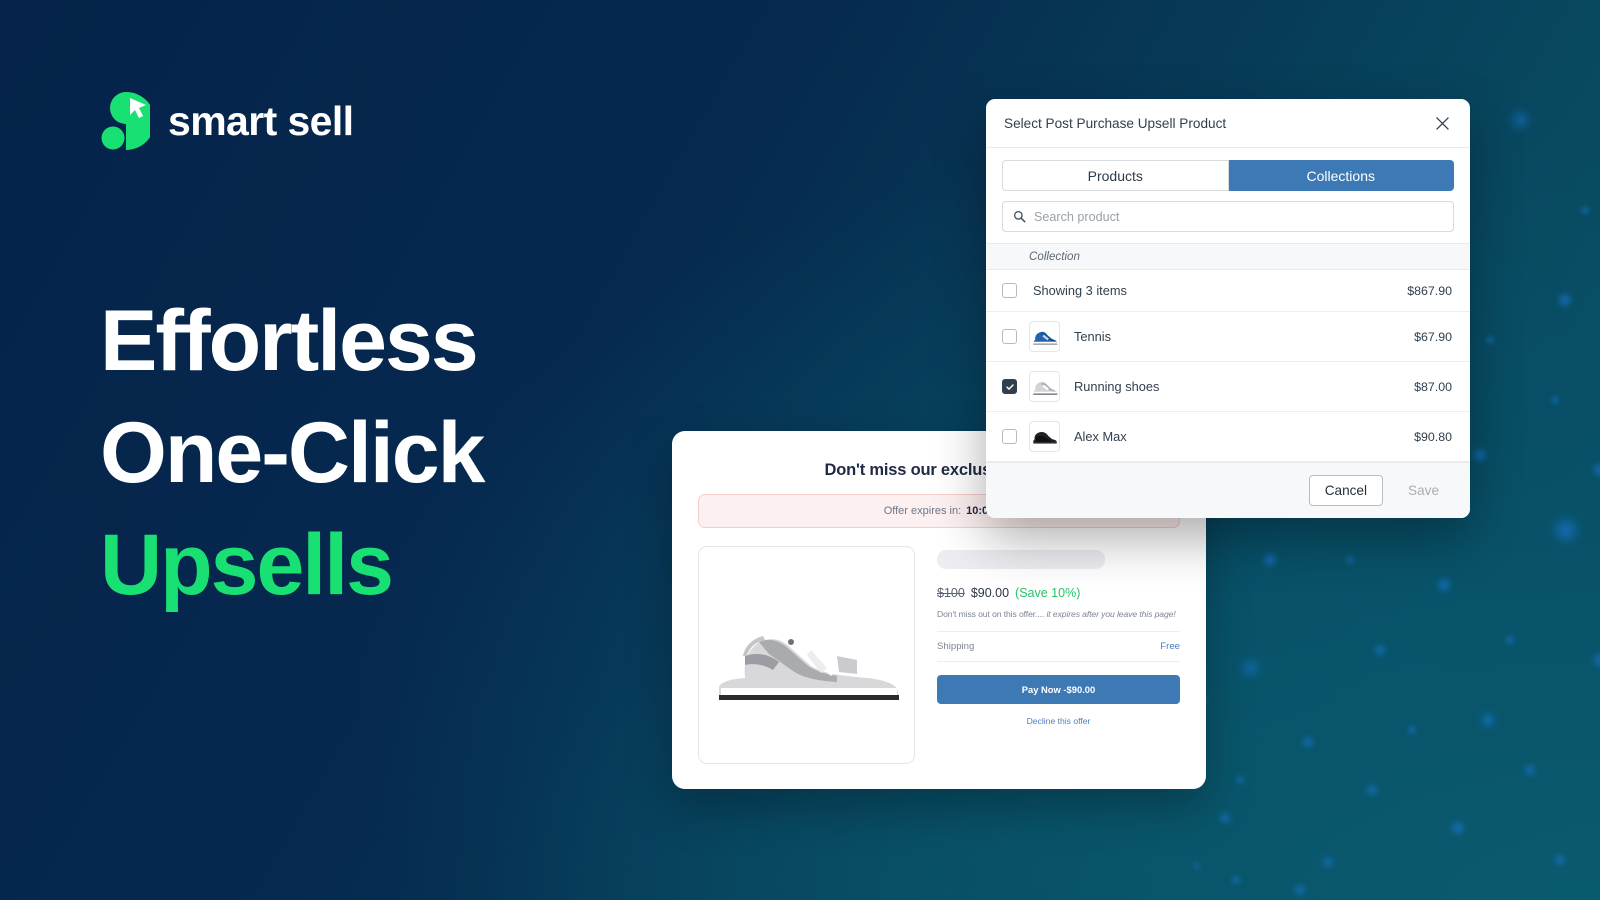 Image resolution: width=1600 pixels, height=900 pixels. I want to click on price-discounted: $90.00, so click(990, 593).